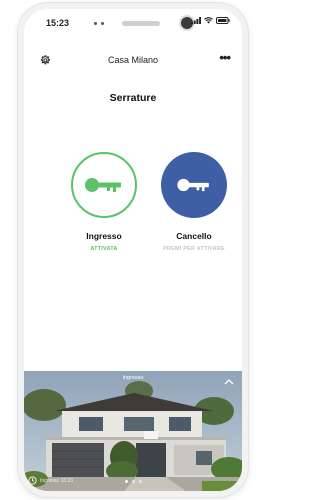 This screenshot has width=320, height=500. Describe the element at coordinates (133, 98) in the screenshot. I see `section-title: Serrature` at that location.